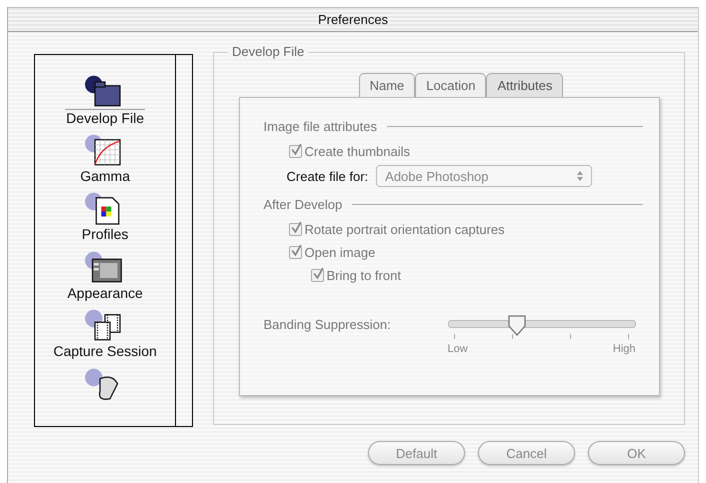  Describe the element at coordinates (320, 126) in the screenshot. I see `section-title: Image file attributes` at that location.